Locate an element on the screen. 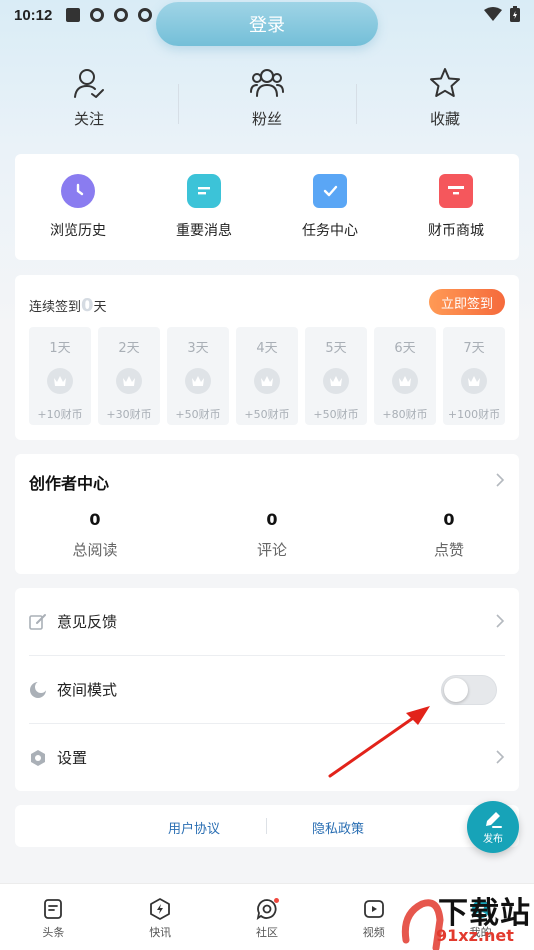  day-label: 4天 is located at coordinates (267, 348).